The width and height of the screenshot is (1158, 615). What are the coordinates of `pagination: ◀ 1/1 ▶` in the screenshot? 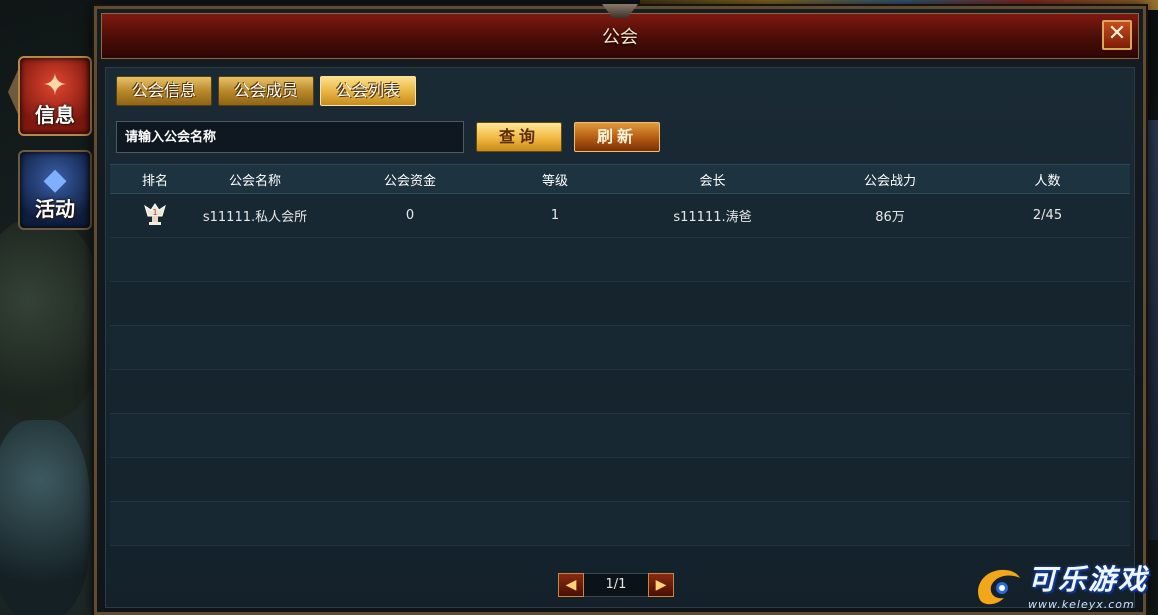 It's located at (616, 585).